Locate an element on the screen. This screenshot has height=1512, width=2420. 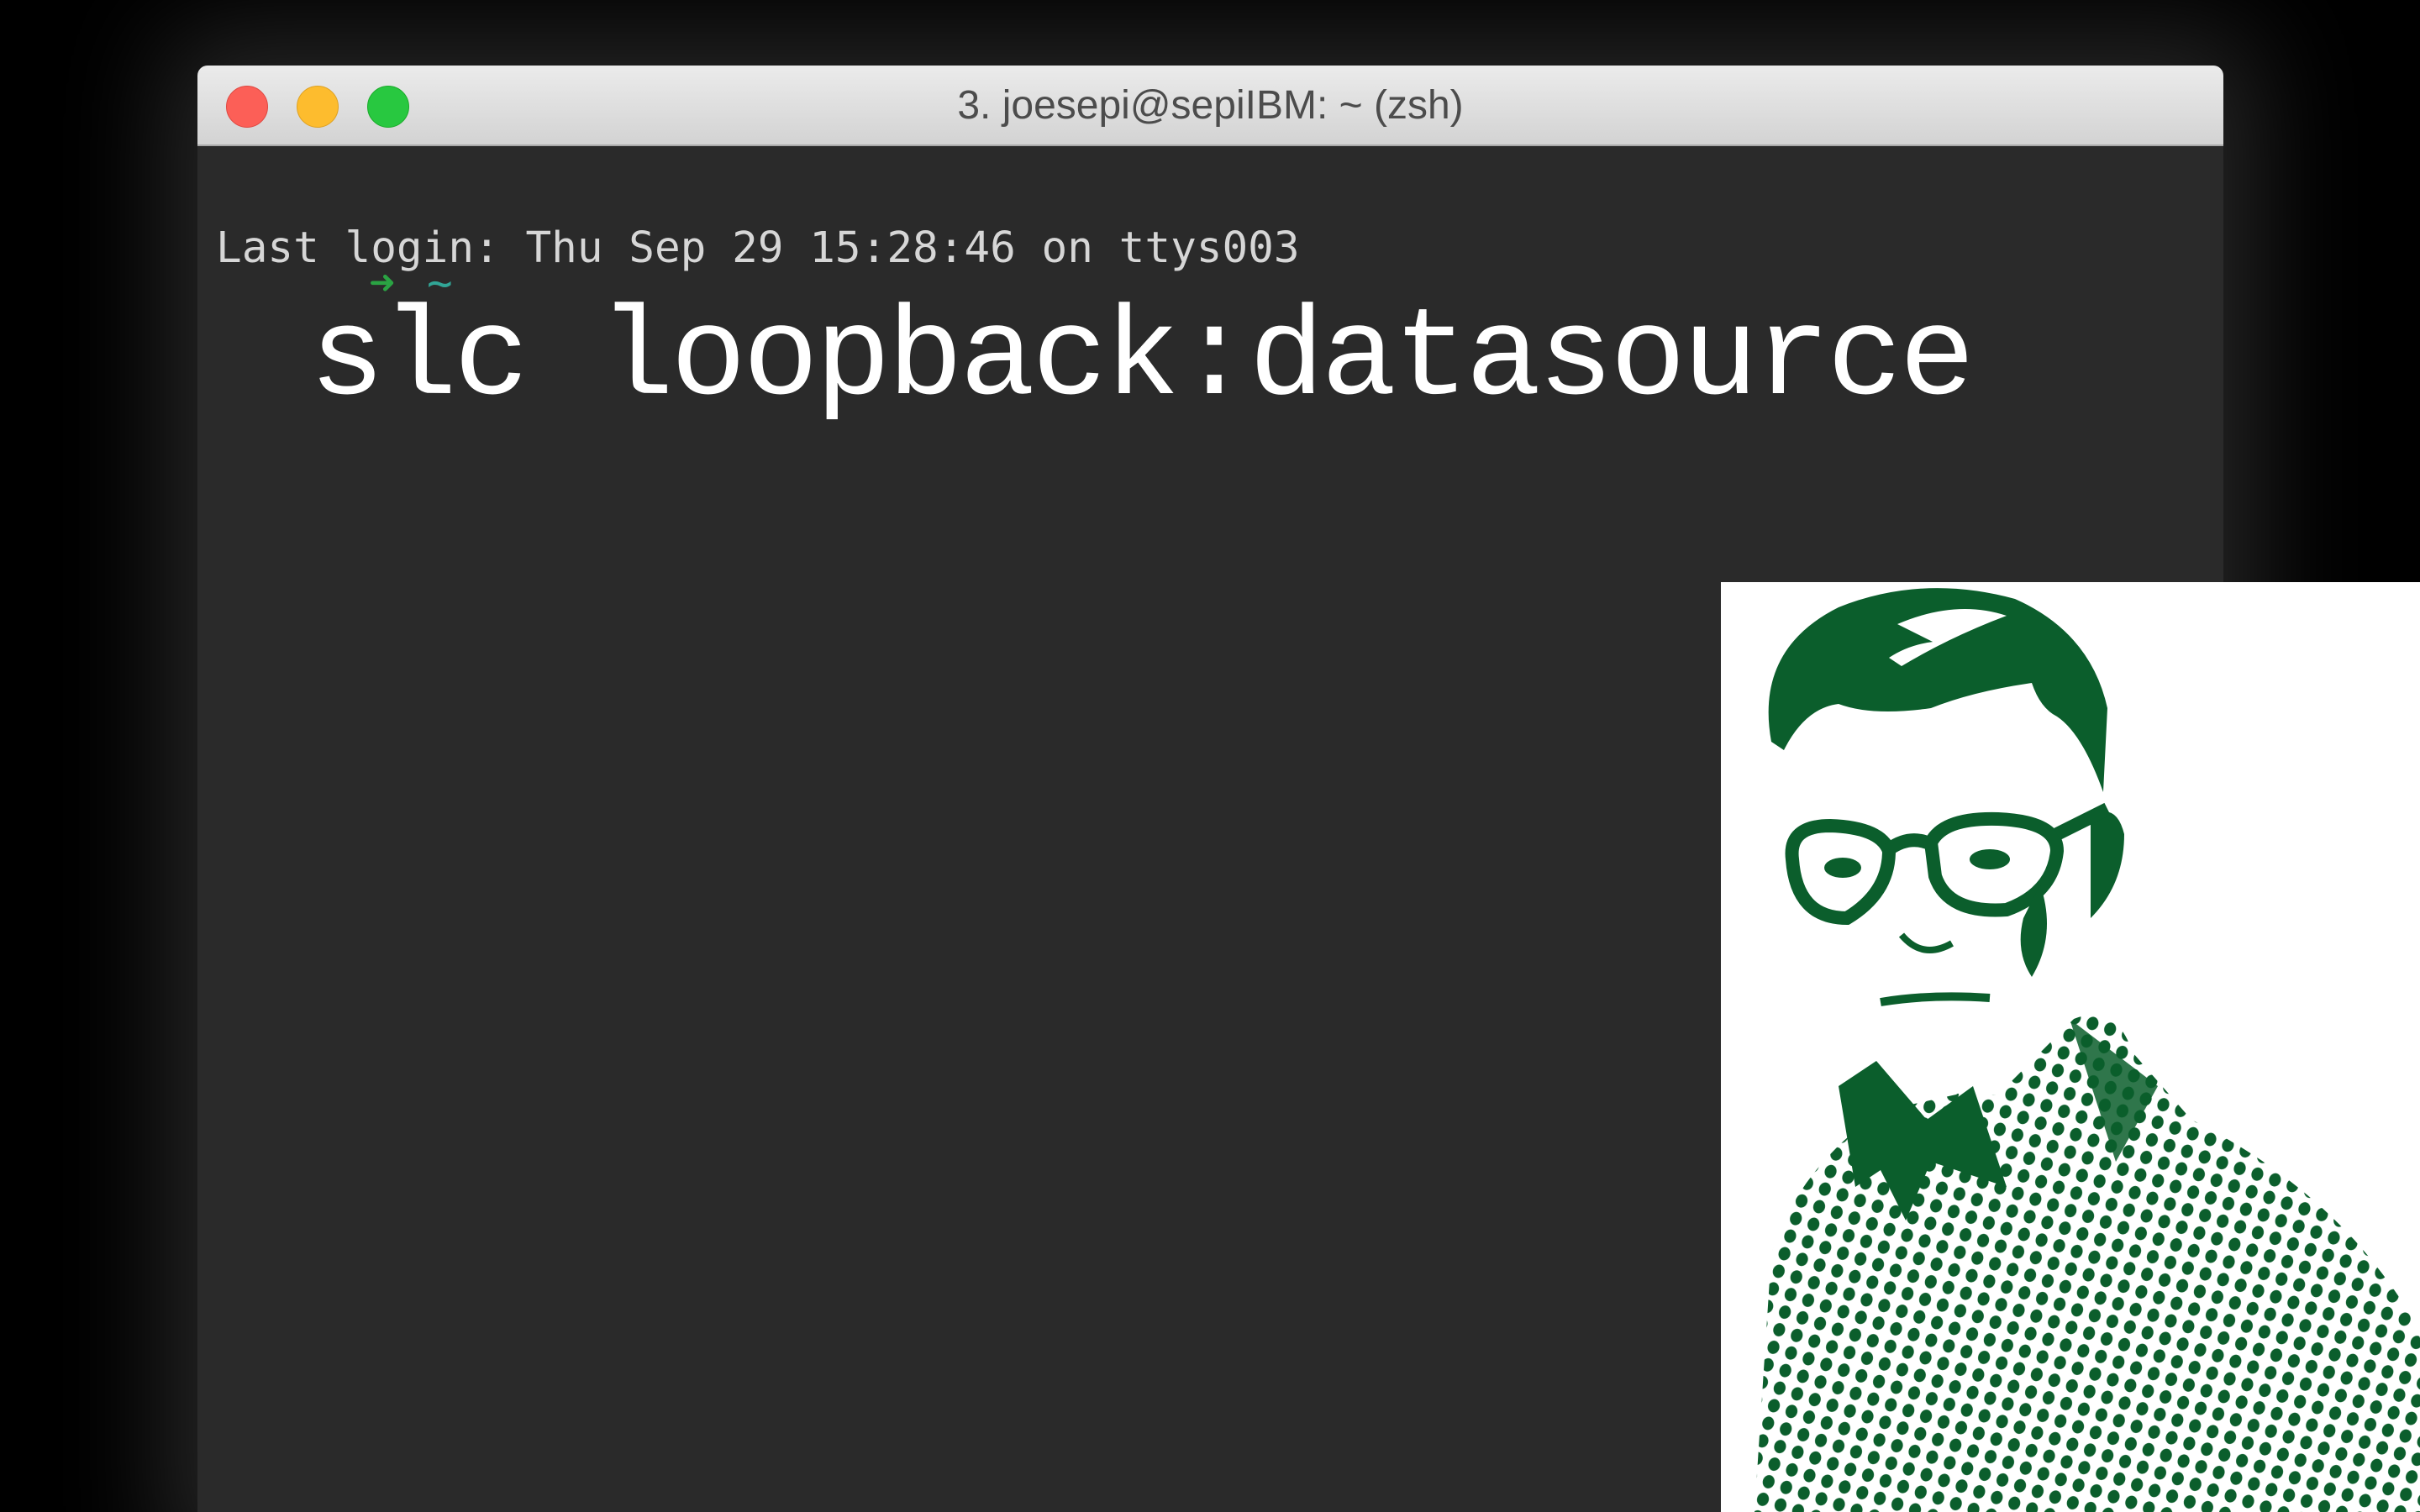
ear-shape is located at coordinates (2107, 864).